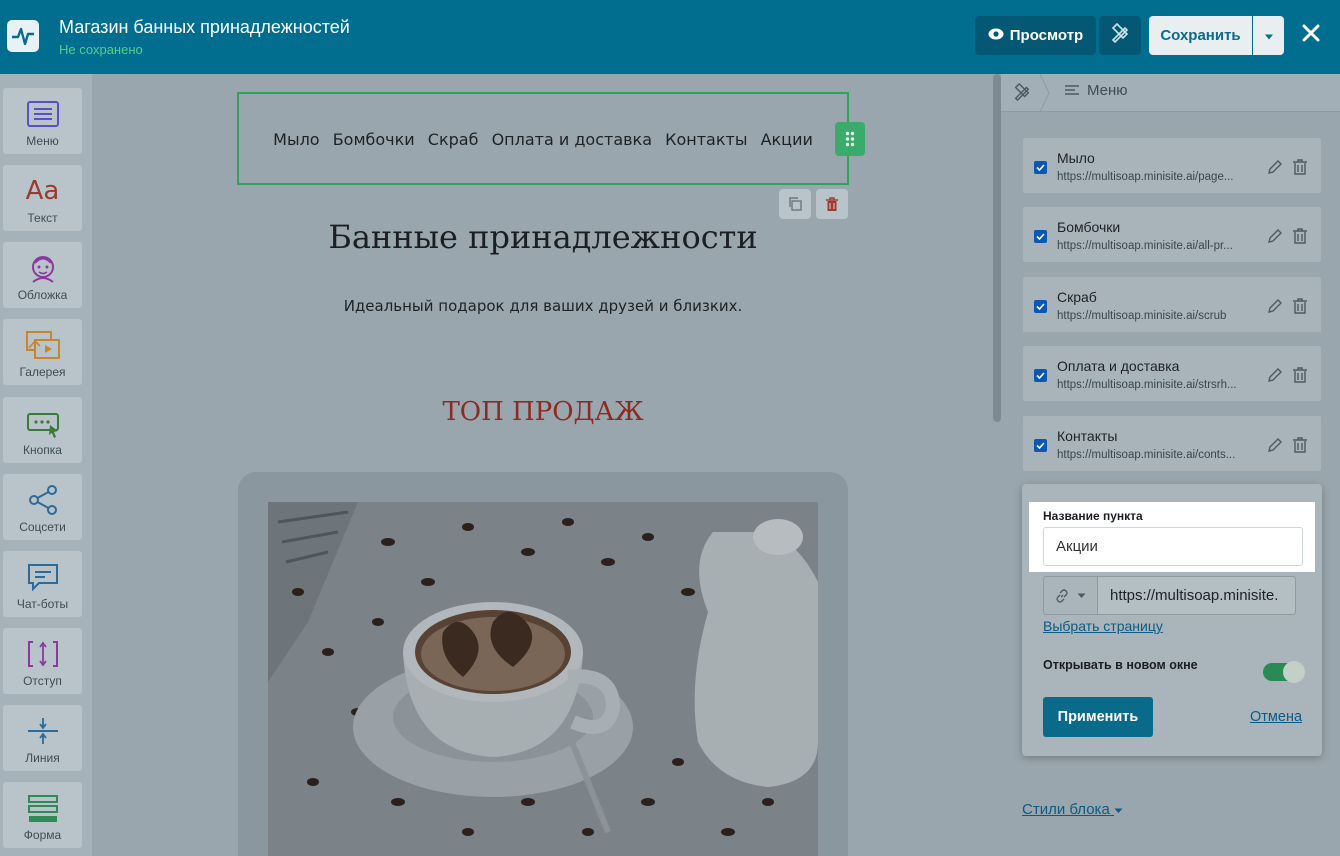  I want to click on tool-label: Чат-боты, so click(42, 604).